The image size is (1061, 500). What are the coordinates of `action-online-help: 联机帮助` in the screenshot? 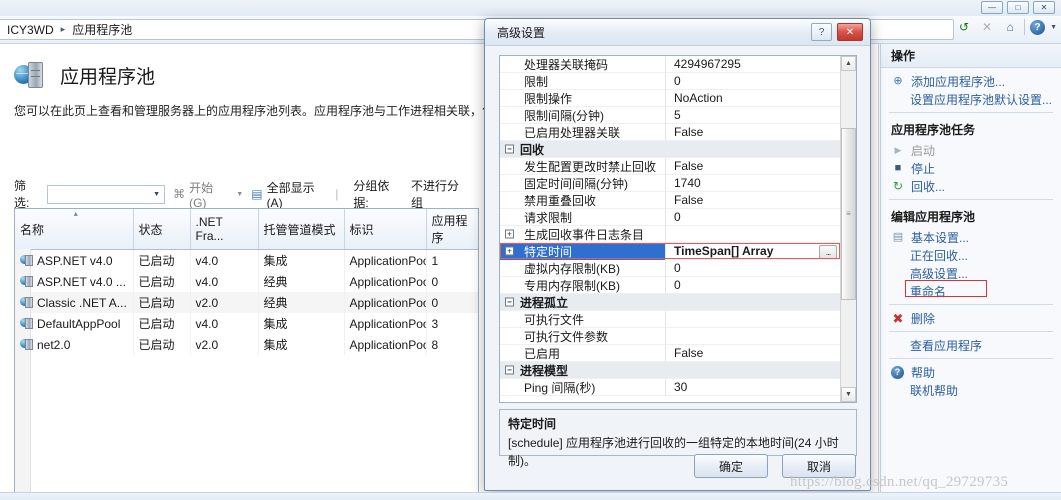 It's located at (971, 390).